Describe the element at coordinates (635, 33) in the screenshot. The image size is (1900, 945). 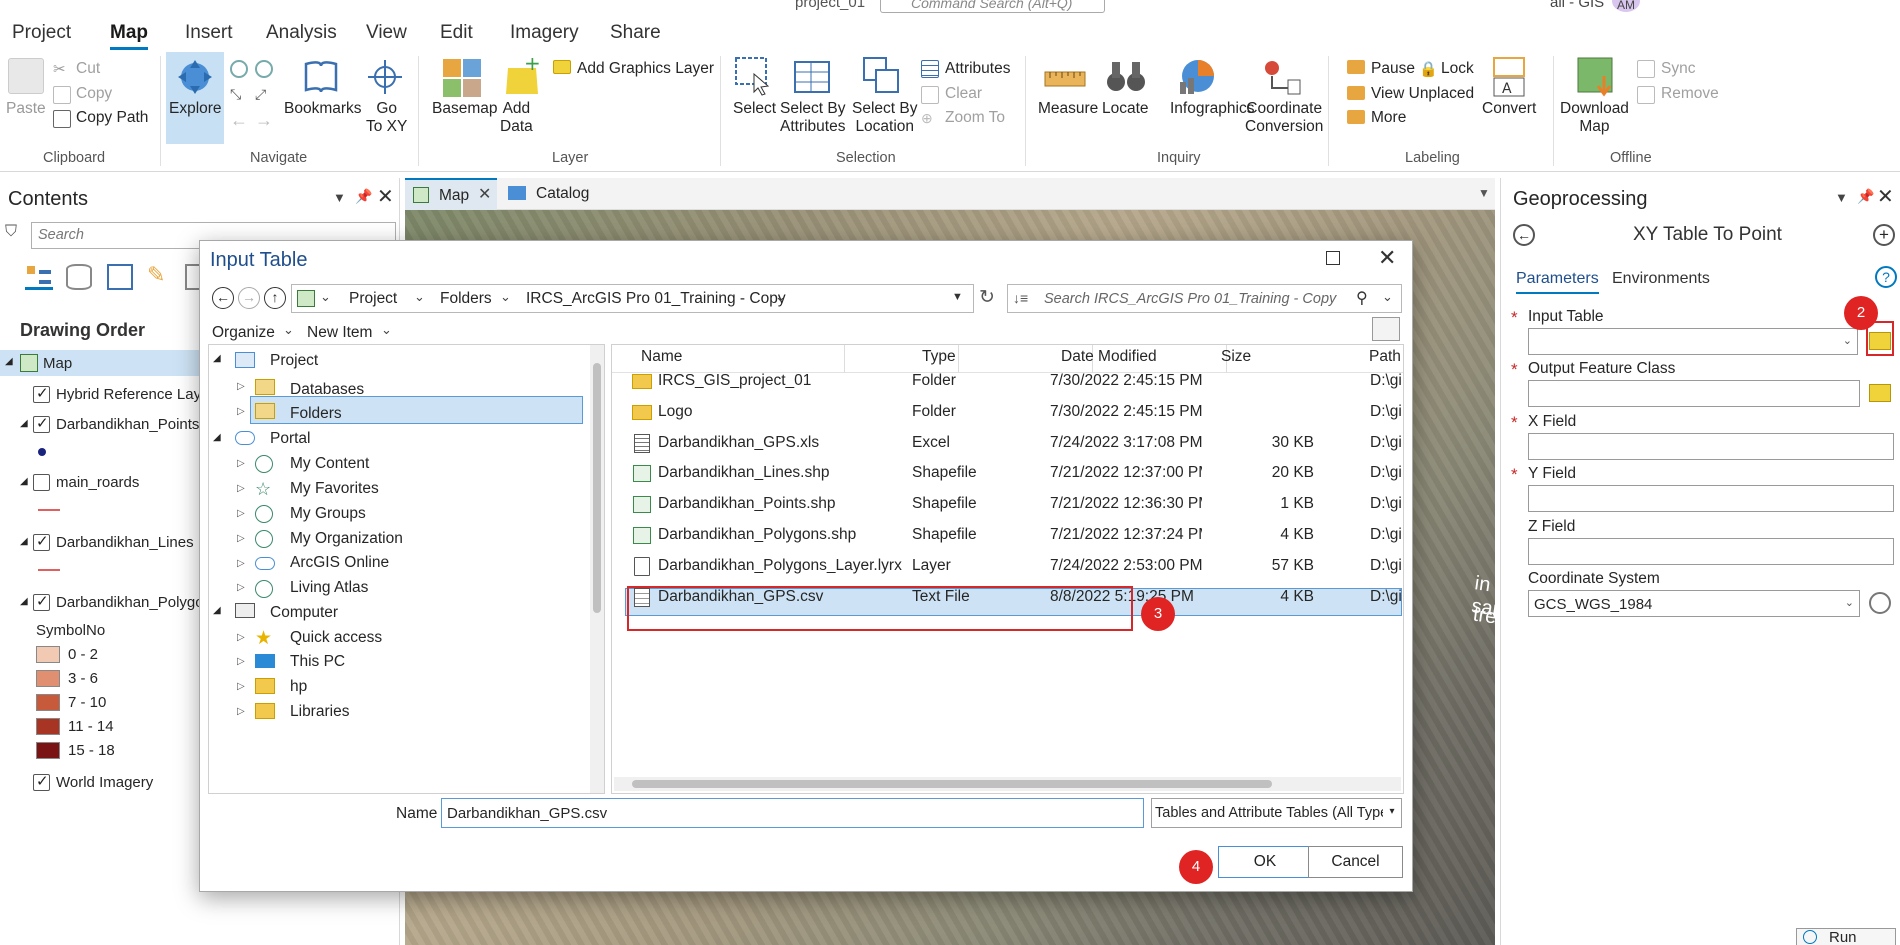
I see `tab-share: Share` at that location.